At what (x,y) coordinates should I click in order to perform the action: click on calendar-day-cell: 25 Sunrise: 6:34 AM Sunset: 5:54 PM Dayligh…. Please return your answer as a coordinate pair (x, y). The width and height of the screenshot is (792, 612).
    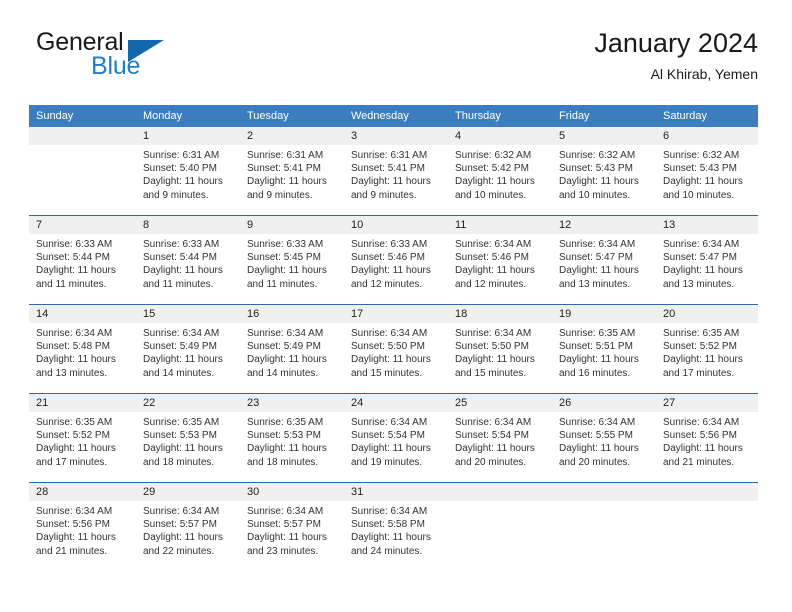
    Looking at the image, I should click on (500, 438).